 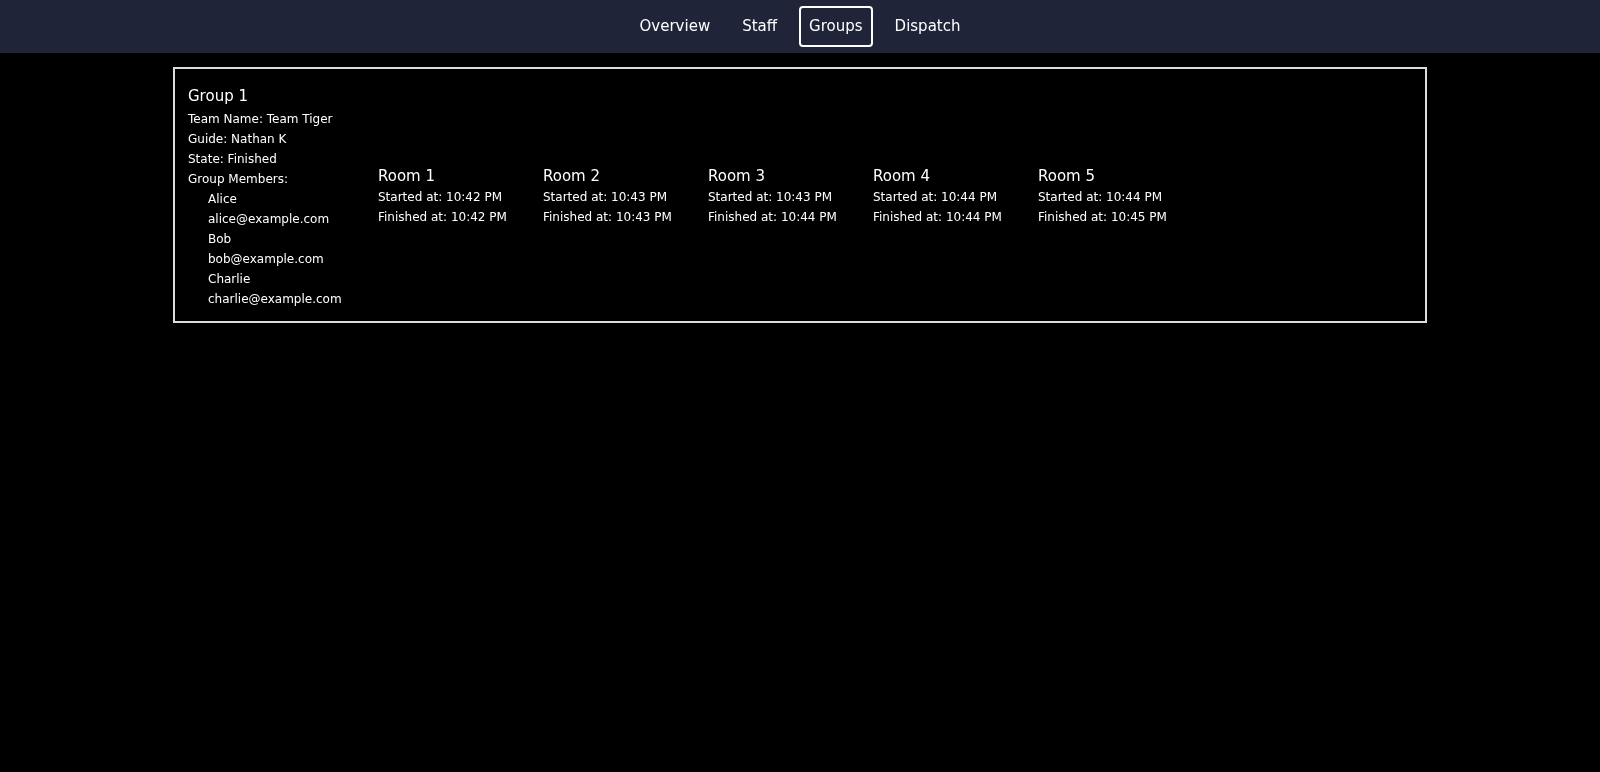 I want to click on group-detail: Guide: Nathan K, so click(x=238, y=139).